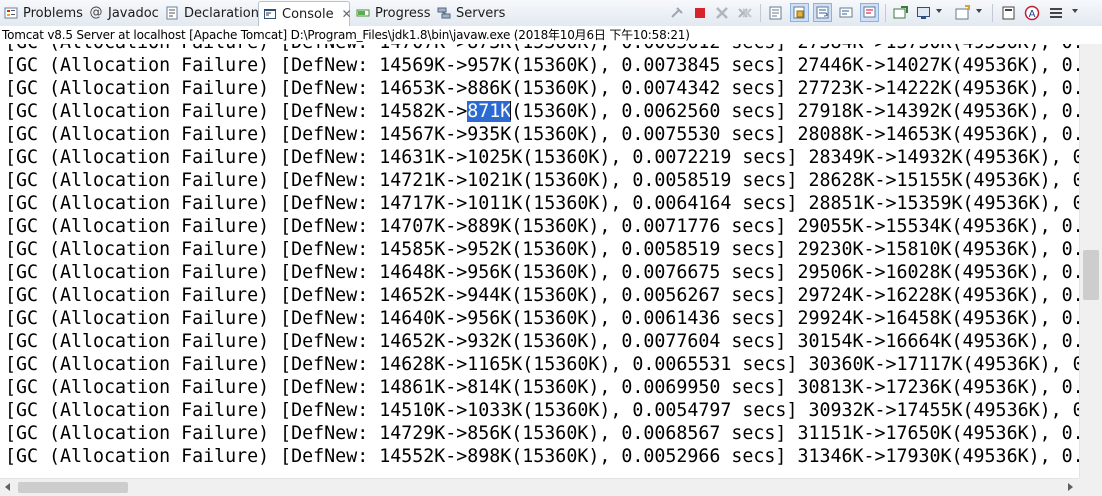  Describe the element at coordinates (676, 12) in the screenshot. I see `pin-console-icon` at that location.